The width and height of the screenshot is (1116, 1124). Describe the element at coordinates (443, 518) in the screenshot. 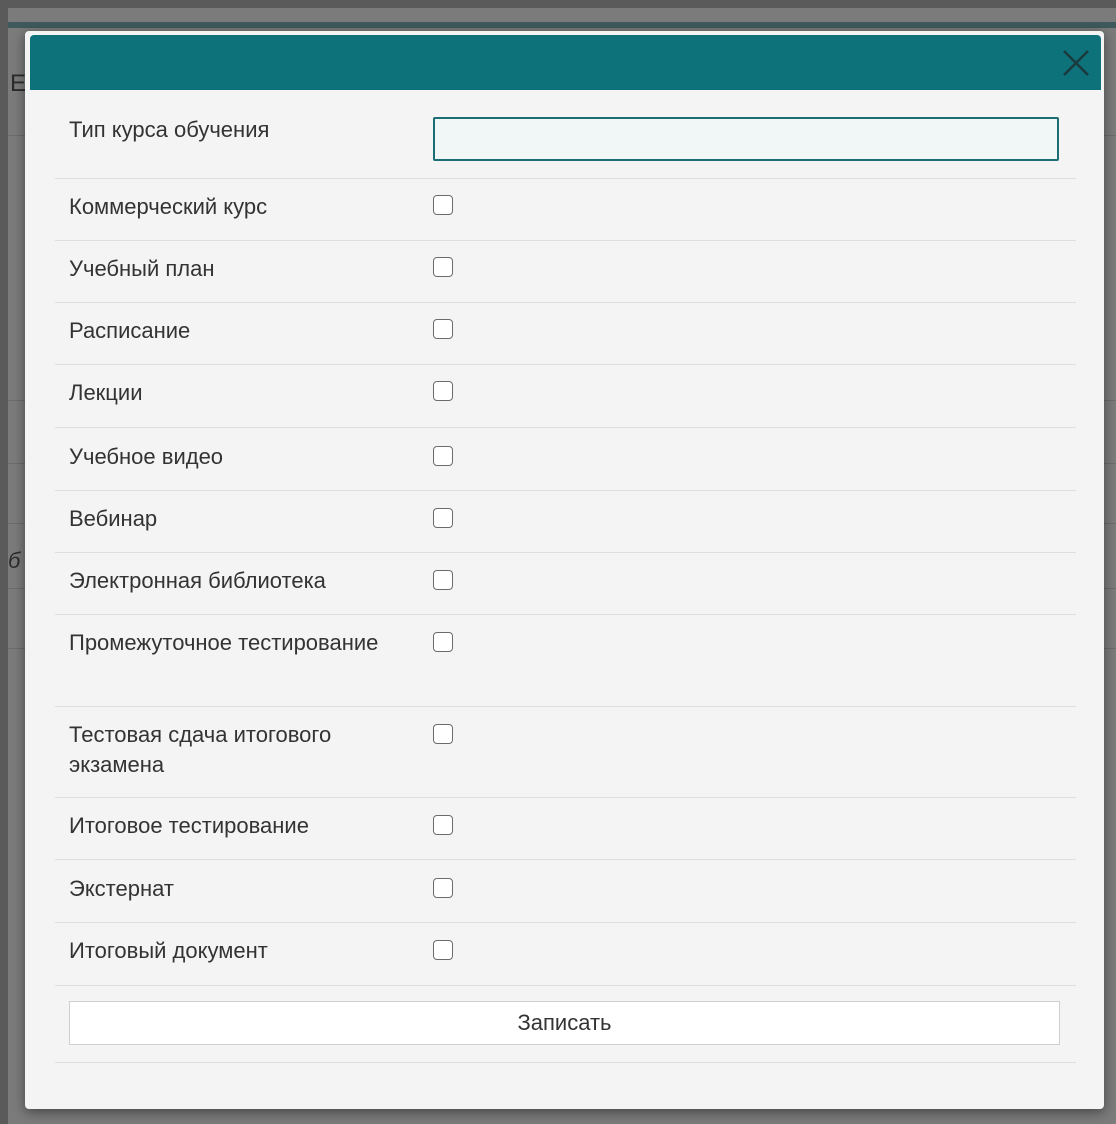

I see `option-checkbox-webinar` at that location.